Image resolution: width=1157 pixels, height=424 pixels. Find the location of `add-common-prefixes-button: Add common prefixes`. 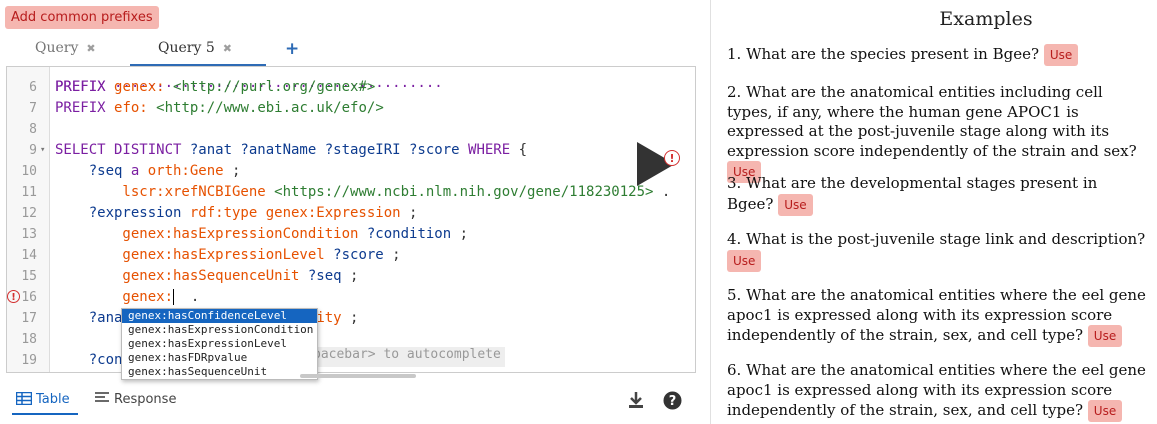

add-common-prefixes-button: Add common prefixes is located at coordinates (82, 17).